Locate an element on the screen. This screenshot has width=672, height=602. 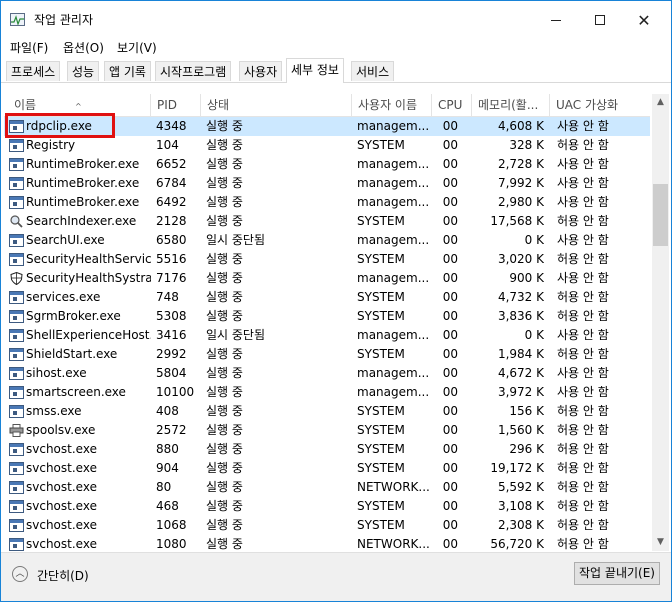
end-task-button: 작업 끝내기(E) is located at coordinates (617, 573).